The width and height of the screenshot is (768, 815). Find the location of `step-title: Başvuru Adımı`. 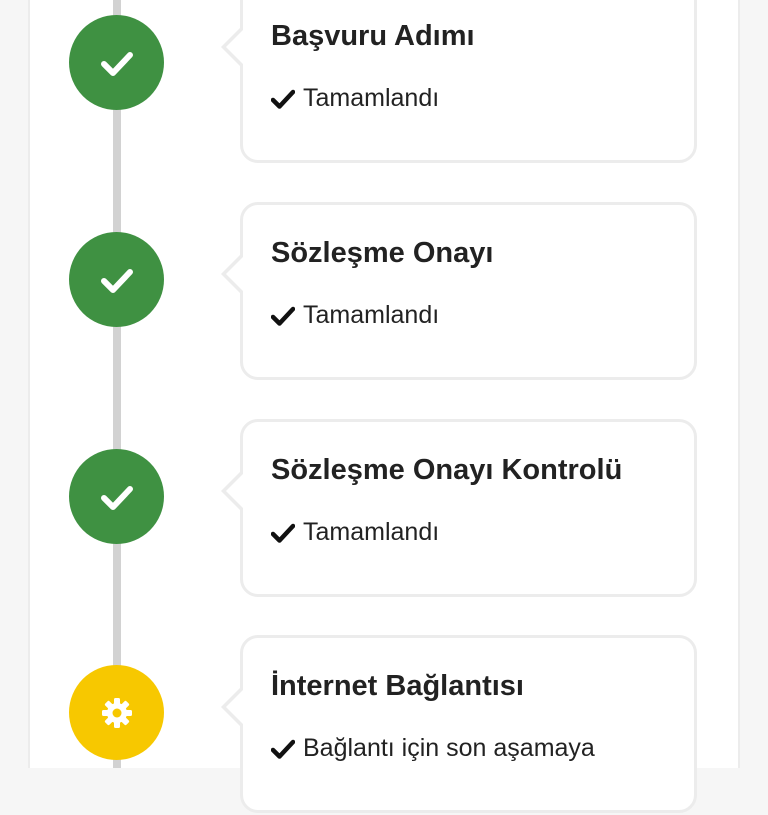

step-title: Başvuru Adımı is located at coordinates (373, 36).